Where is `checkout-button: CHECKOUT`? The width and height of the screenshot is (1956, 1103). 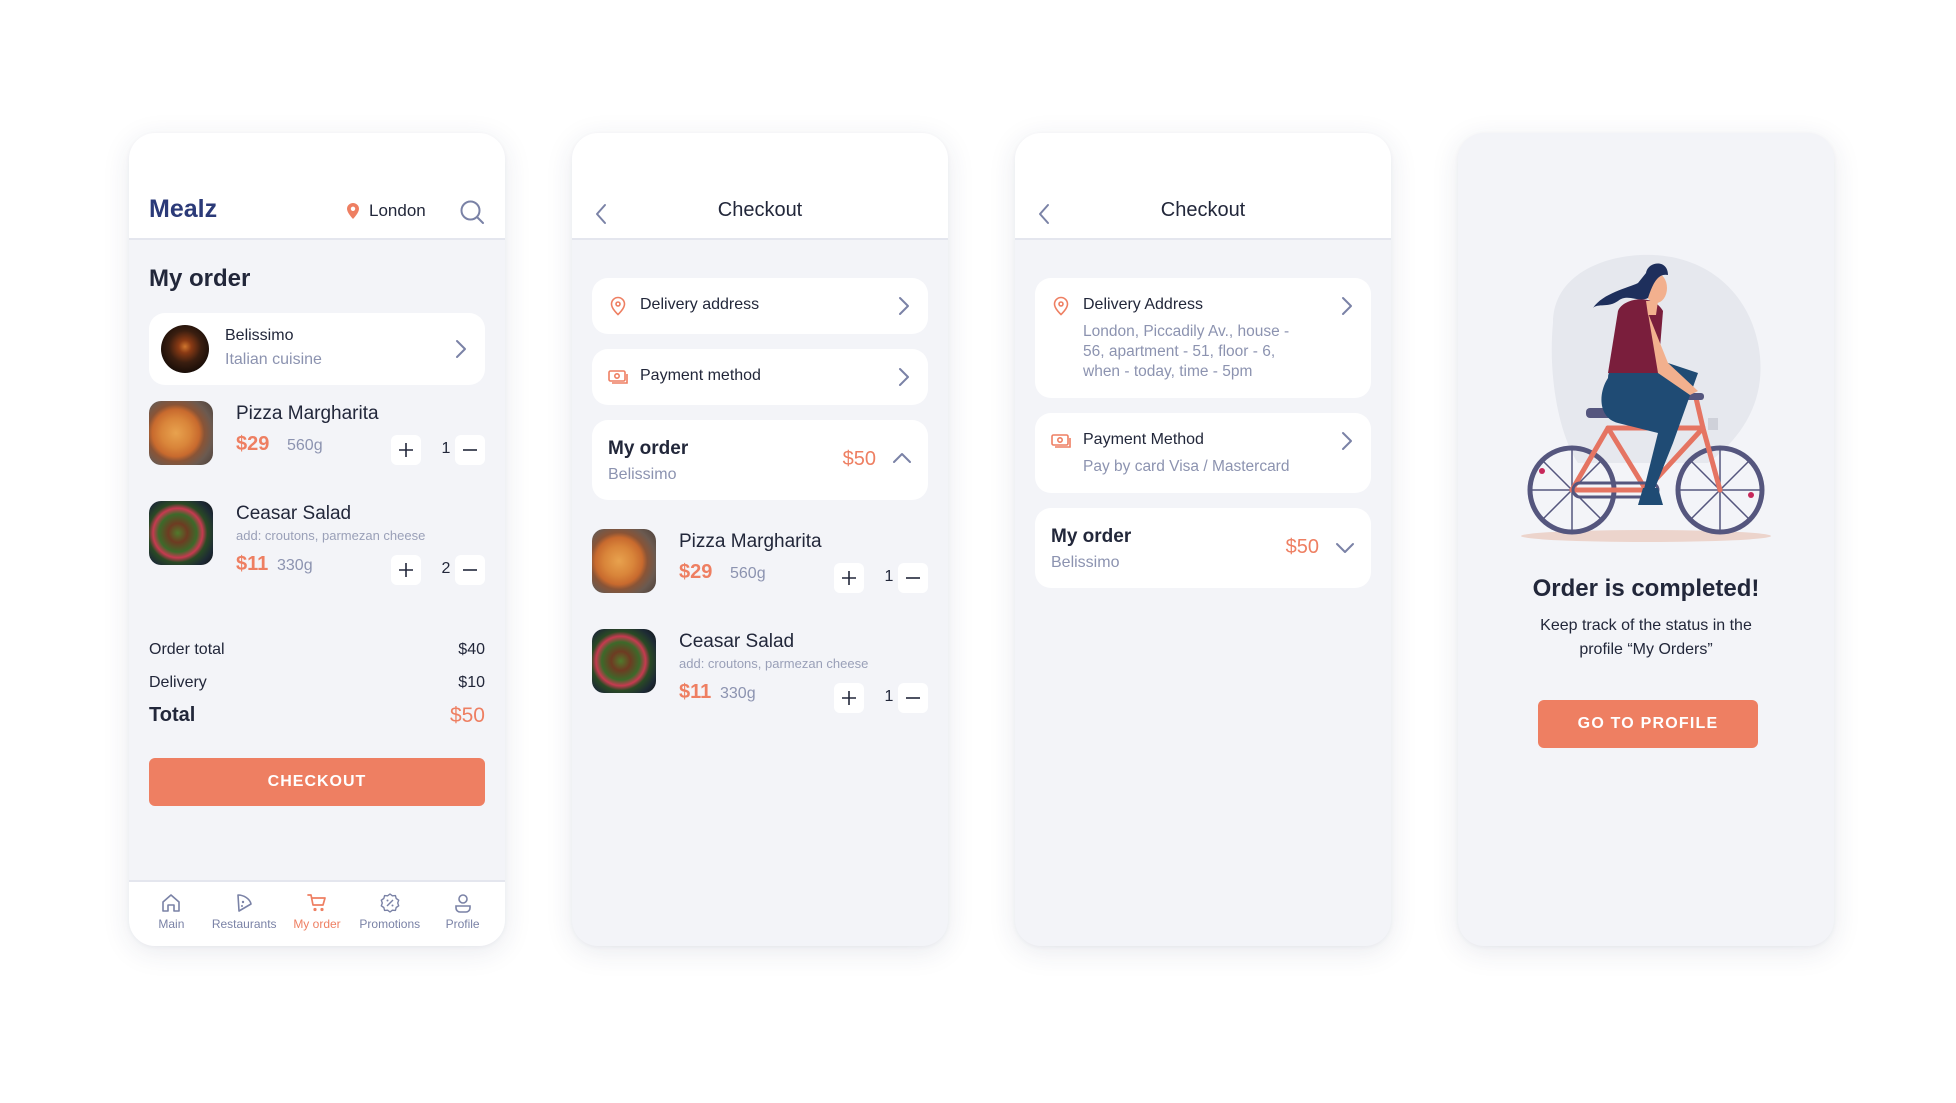 checkout-button: CHECKOUT is located at coordinates (317, 782).